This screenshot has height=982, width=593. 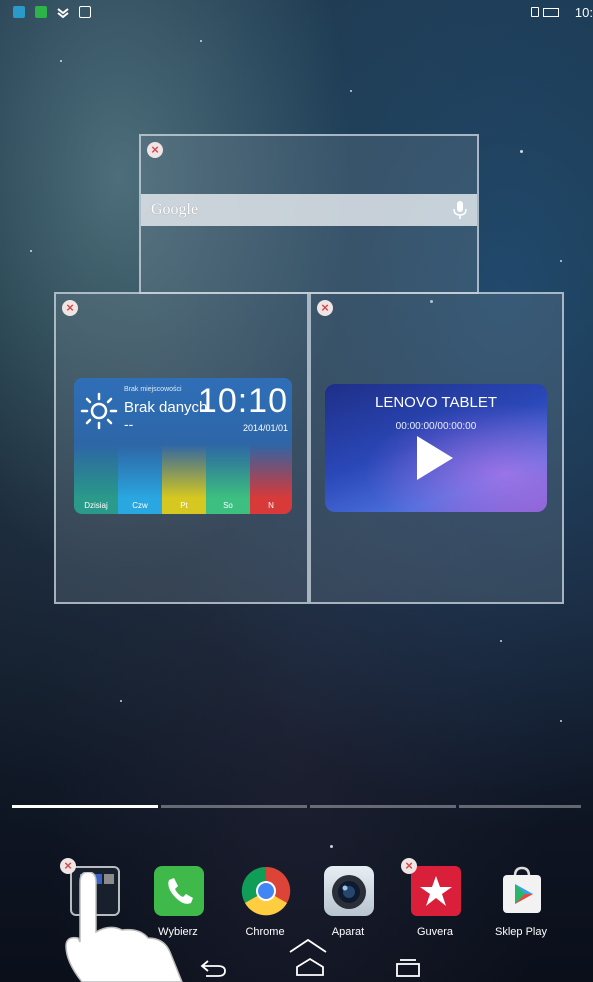 What do you see at coordinates (271, 506) in the screenshot?
I see `forecast-day: N` at bounding box center [271, 506].